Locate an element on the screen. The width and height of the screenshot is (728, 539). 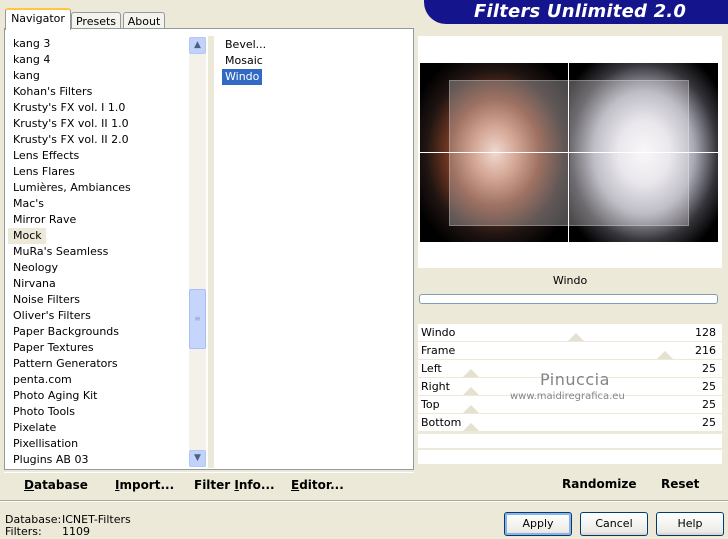
database-label: atabase is located at coordinates (60, 485).